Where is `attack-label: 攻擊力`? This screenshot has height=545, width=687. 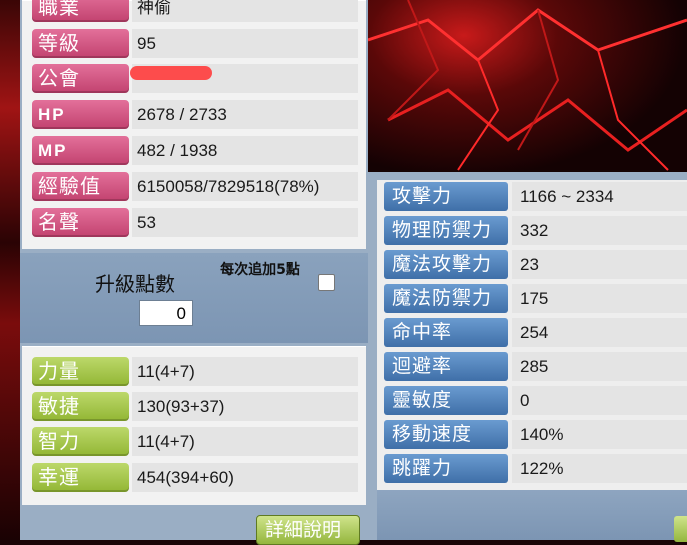 attack-label: 攻擊力 is located at coordinates (446, 196).